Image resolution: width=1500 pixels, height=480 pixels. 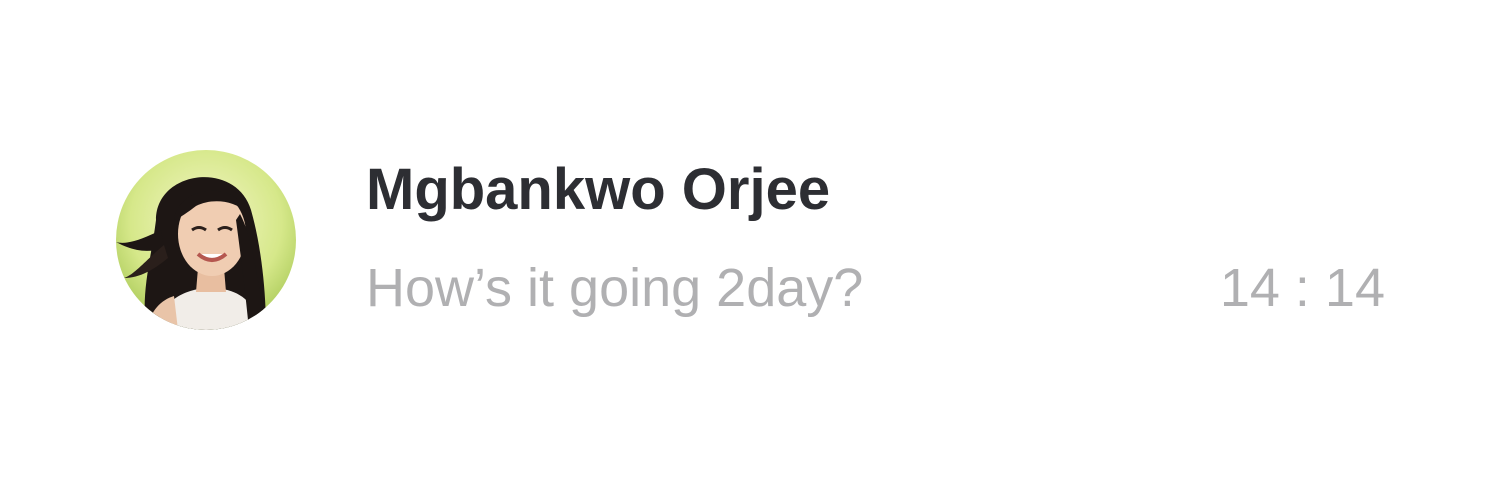 I want to click on avatar, so click(x=206, y=240).